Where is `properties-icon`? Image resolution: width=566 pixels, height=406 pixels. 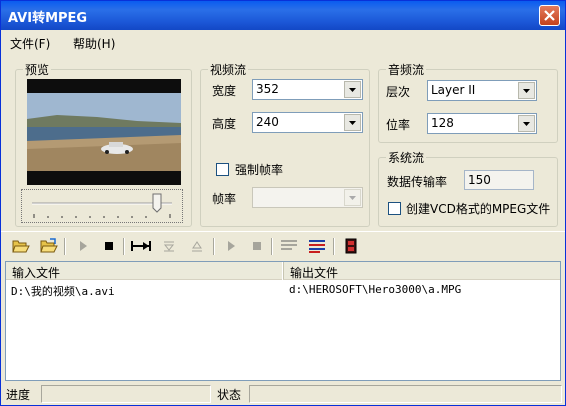 properties-icon is located at coordinates (289, 245).